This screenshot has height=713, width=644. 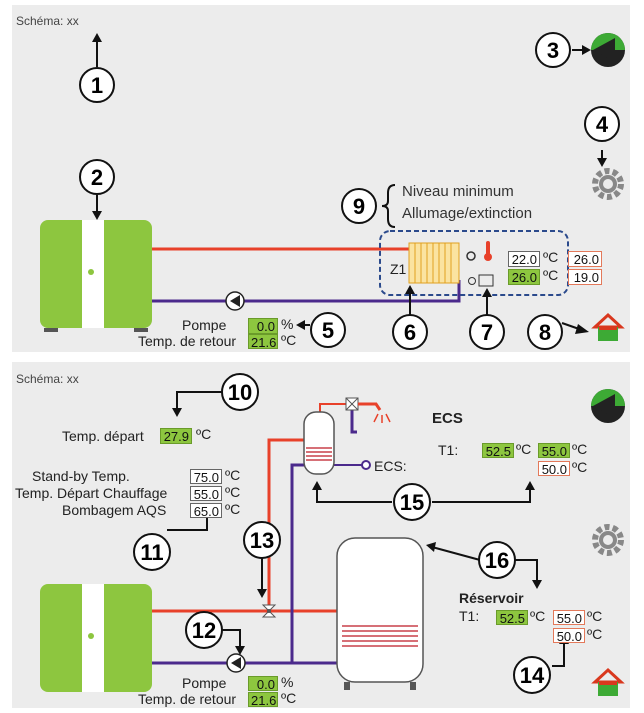 What do you see at coordinates (233, 475) in the screenshot?
I see `standby-unit: ºC` at bounding box center [233, 475].